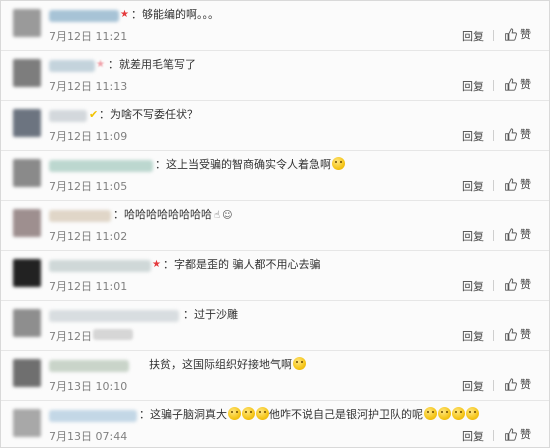 The width and height of the screenshot is (550, 448). What do you see at coordinates (275, 76) in the screenshot?
I see `comment-row: ★ ：就差用毛笔写了 7月12日 11:13 回复 赞` at bounding box center [275, 76].